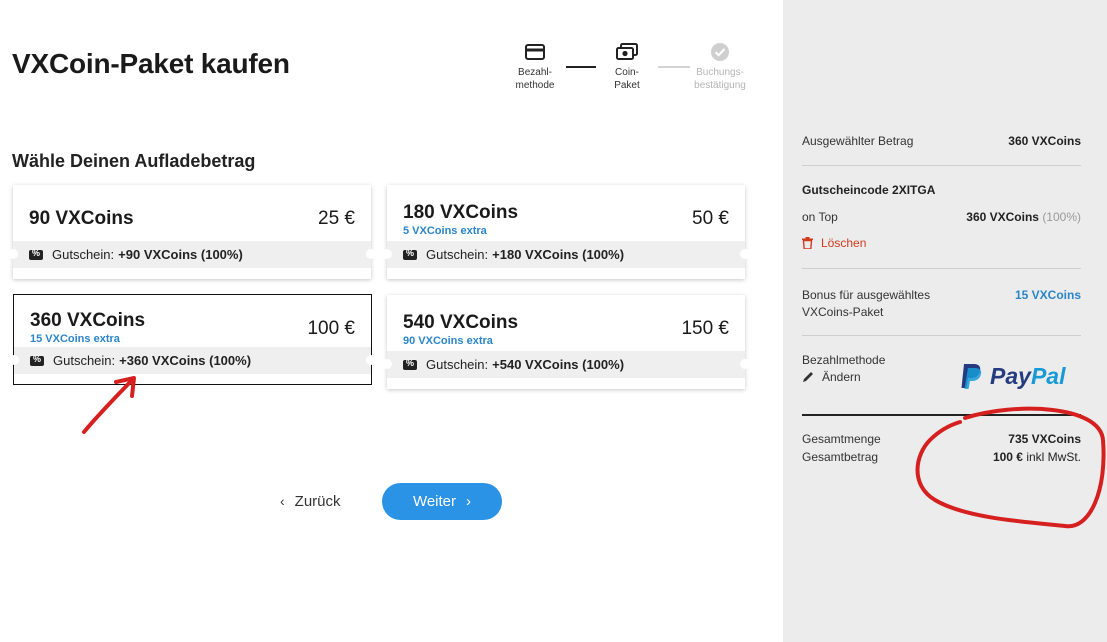  I want to click on package-name: 540 VXCoins, so click(461, 322).